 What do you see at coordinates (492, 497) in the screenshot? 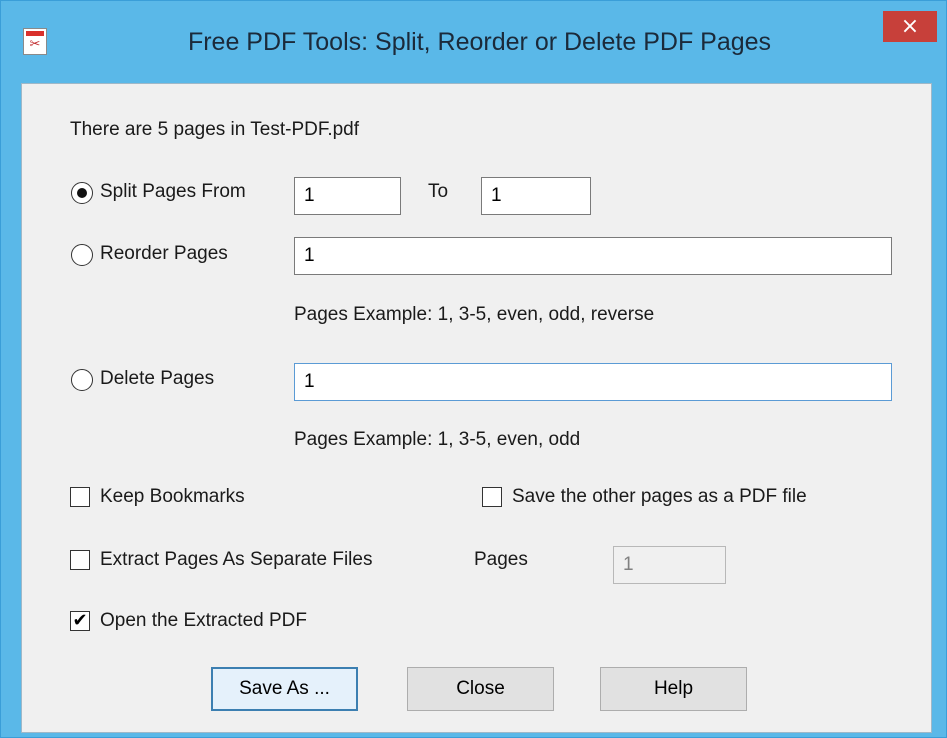
I see `save-other-pages-checkbox` at bounding box center [492, 497].